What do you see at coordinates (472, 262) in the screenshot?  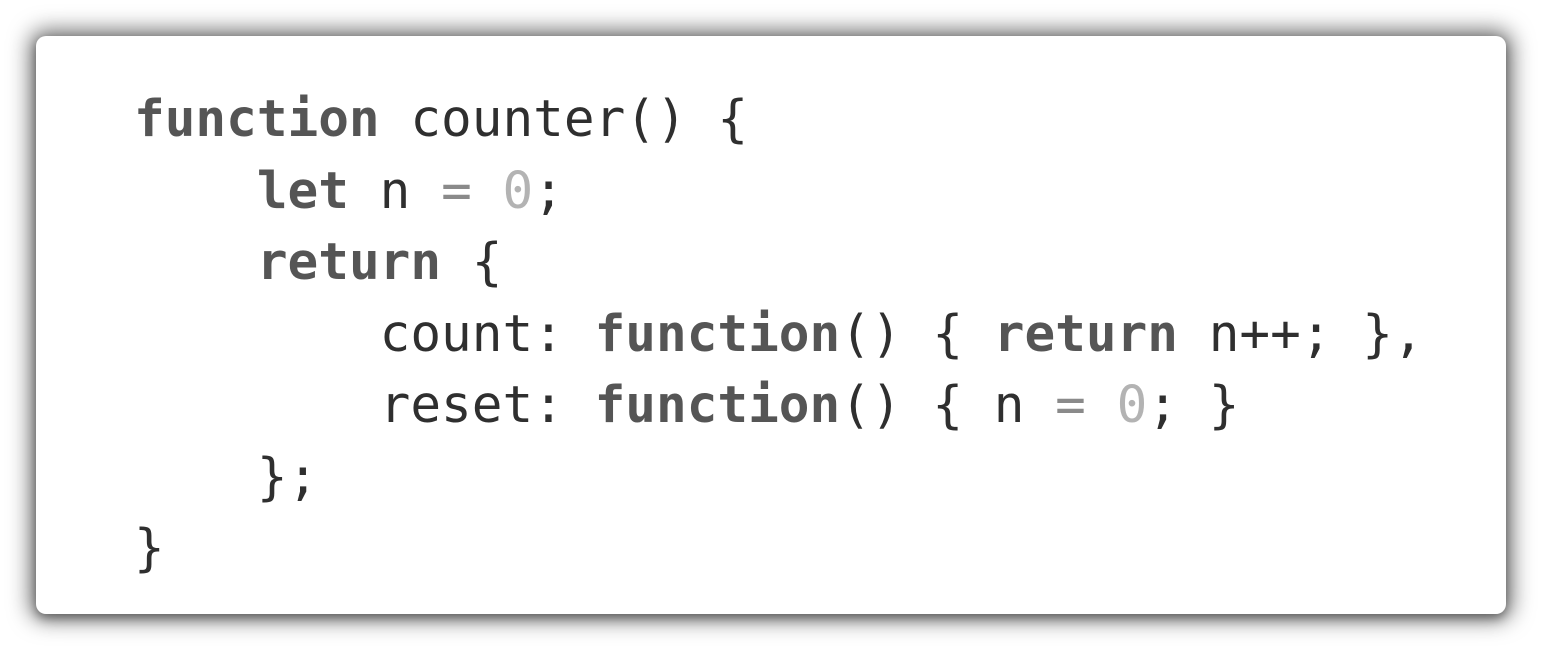 I see `code-text: {` at bounding box center [472, 262].